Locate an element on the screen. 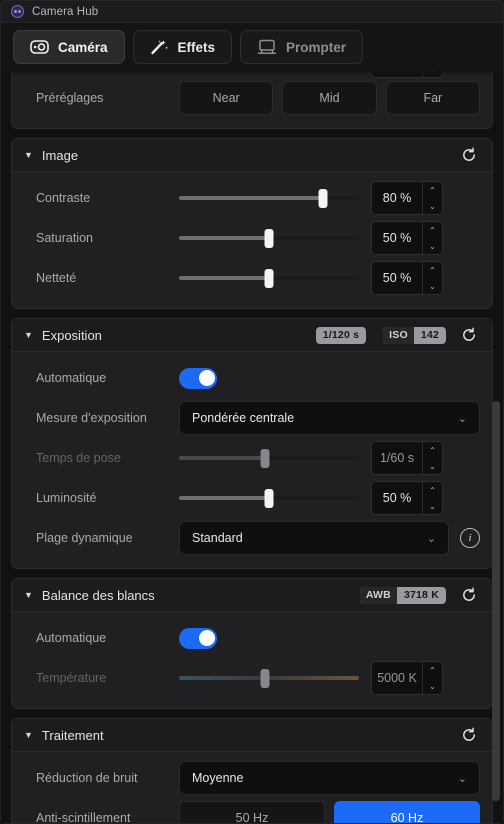 The width and height of the screenshot is (504, 824). image-reset-icon is located at coordinates (469, 155).